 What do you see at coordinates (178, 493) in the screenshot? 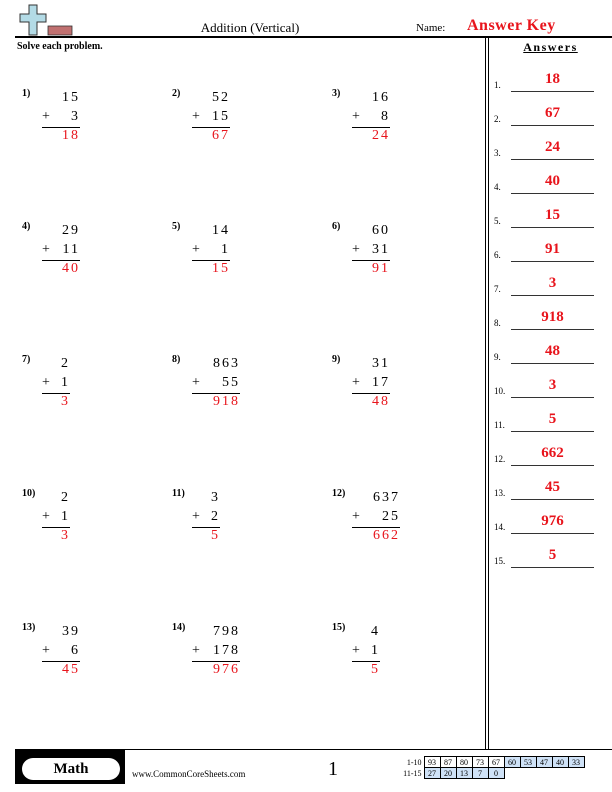
I see `problem-number: 11)` at bounding box center [178, 493].